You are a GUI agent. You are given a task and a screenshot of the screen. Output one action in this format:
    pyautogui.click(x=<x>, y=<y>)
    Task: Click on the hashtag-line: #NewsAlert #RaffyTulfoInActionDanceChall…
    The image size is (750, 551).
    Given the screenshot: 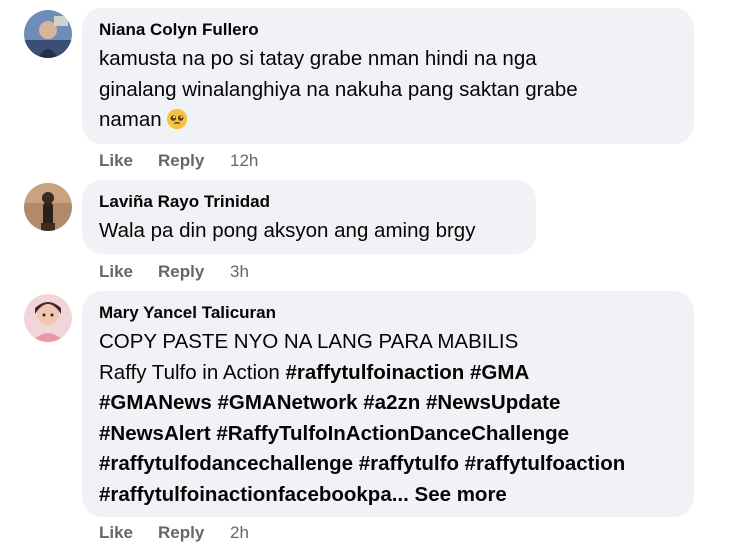 What is the action you would take?
    pyautogui.click(x=388, y=434)
    